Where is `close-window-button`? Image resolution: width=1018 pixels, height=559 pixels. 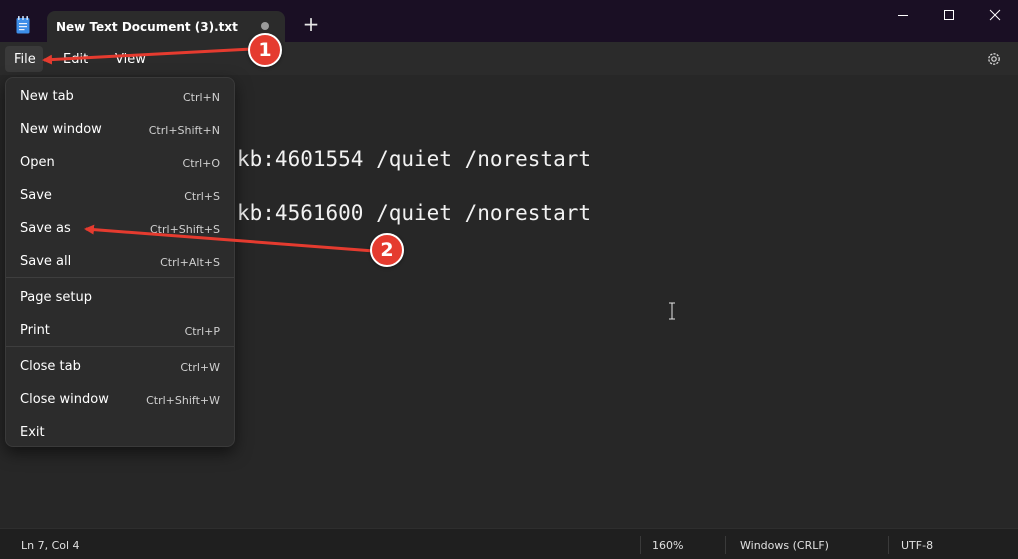
close-window-button is located at coordinates (995, 16).